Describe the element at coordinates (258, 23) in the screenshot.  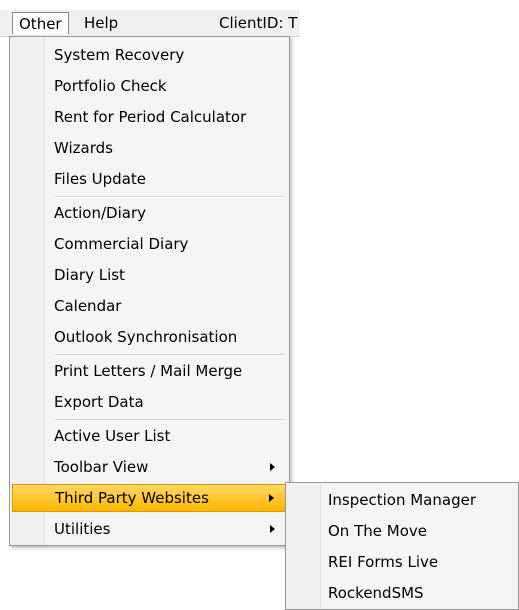
I see `client-id-label: ClientID: T` at that location.